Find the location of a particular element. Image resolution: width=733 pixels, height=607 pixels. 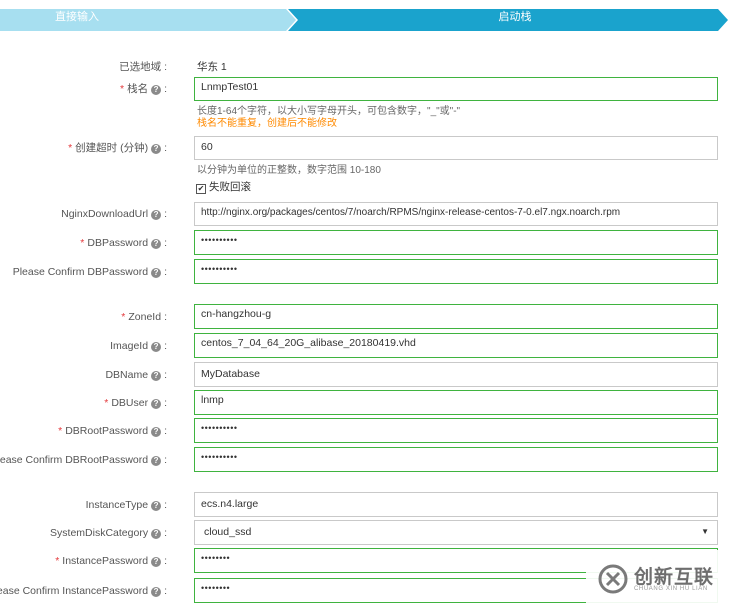

db-name-input: MyDatabase is located at coordinates (456, 374).